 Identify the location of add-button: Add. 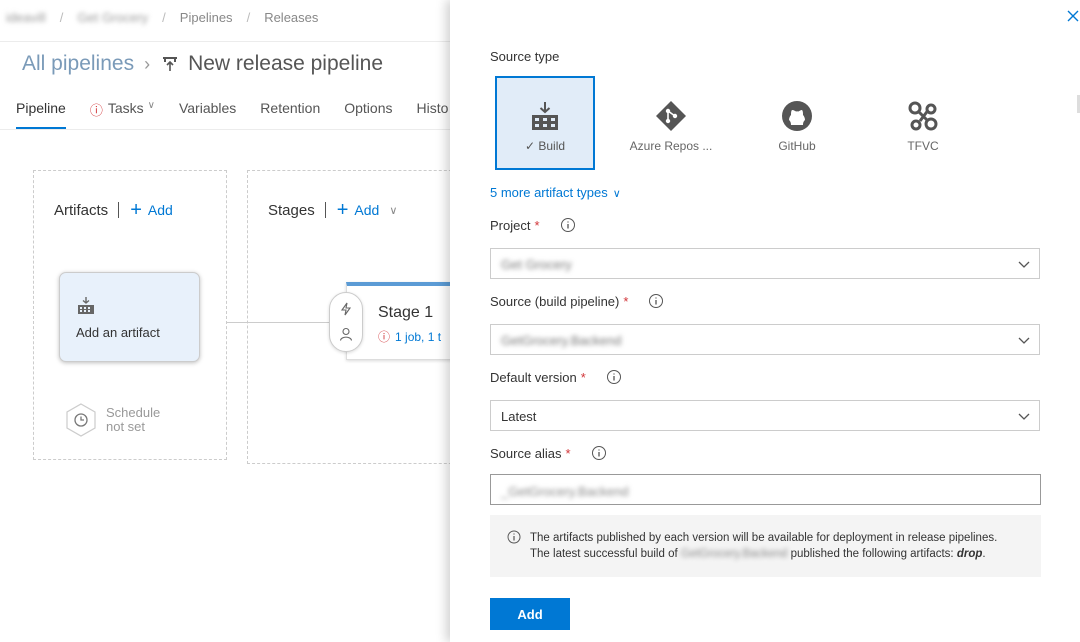
(530, 614).